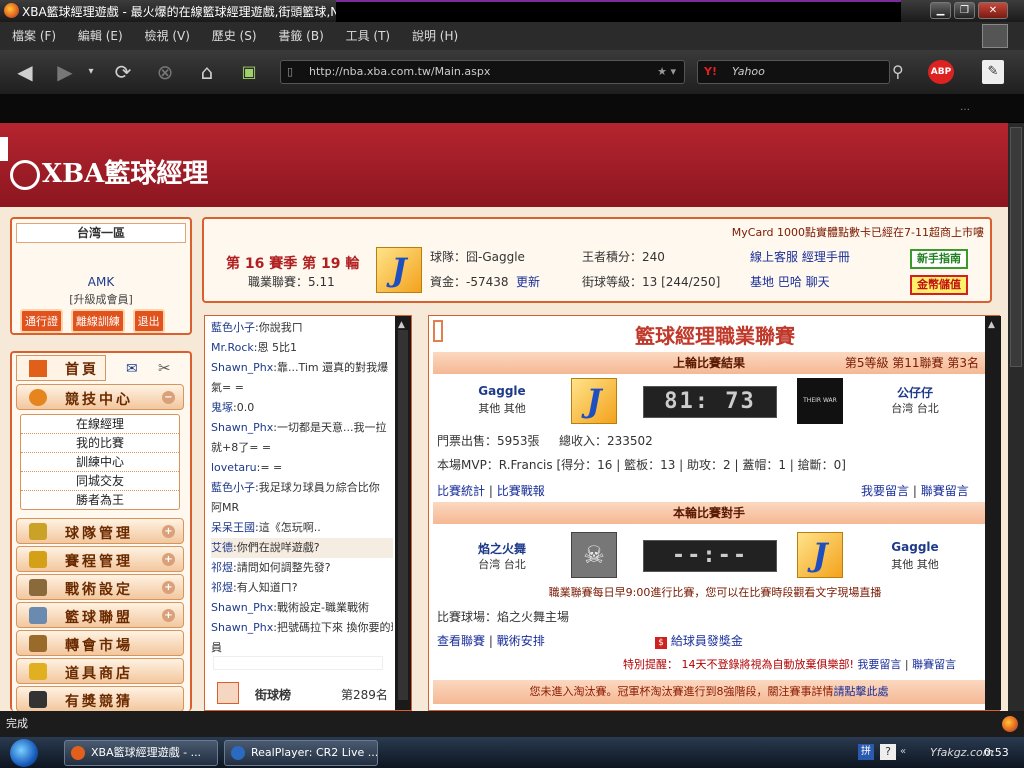 This screenshot has width=1024, height=768. Describe the element at coordinates (100, 698) in the screenshot. I see `menu-betting: 有獎競猜` at that location.